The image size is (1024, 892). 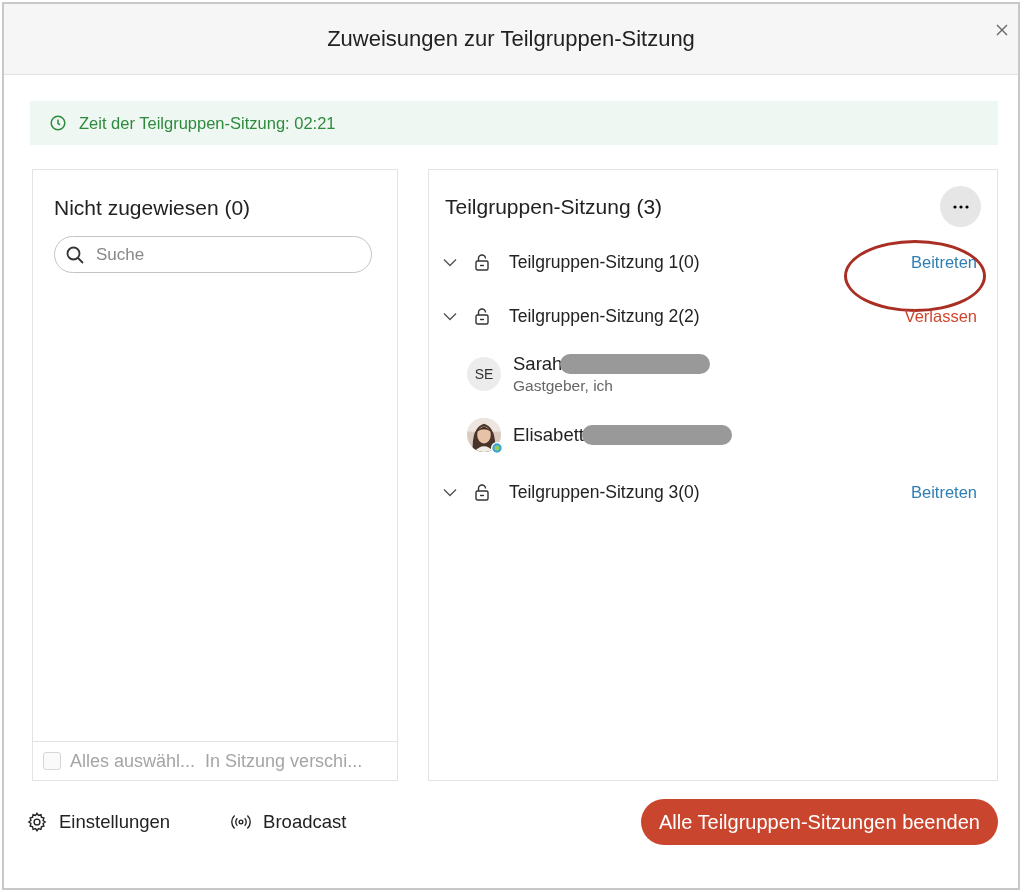 I want to click on panel-title: Nicht zugewiesen (0), so click(x=152, y=207).